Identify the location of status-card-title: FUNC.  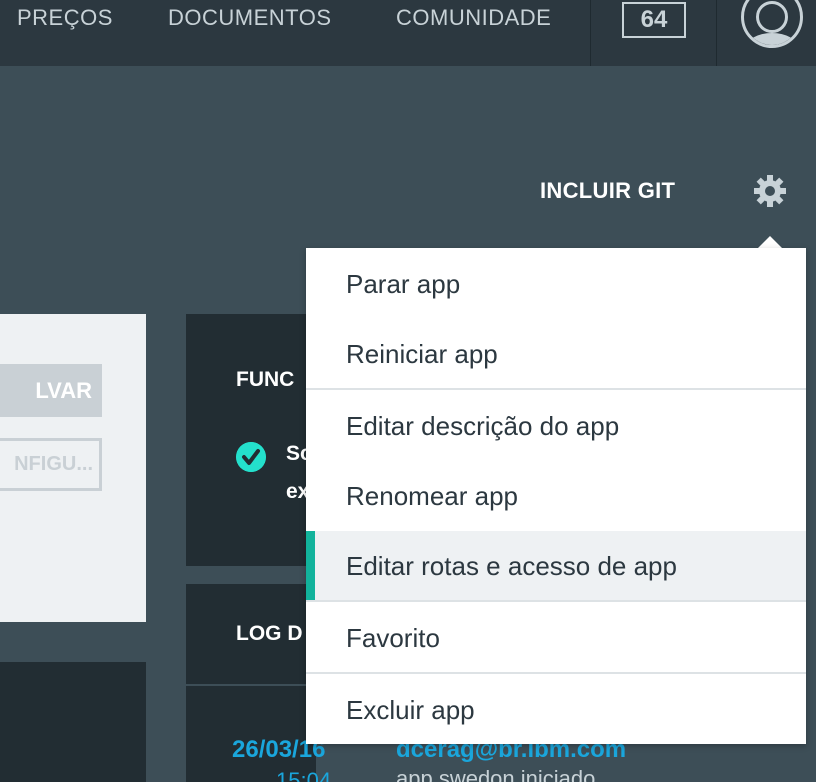
(265, 379).